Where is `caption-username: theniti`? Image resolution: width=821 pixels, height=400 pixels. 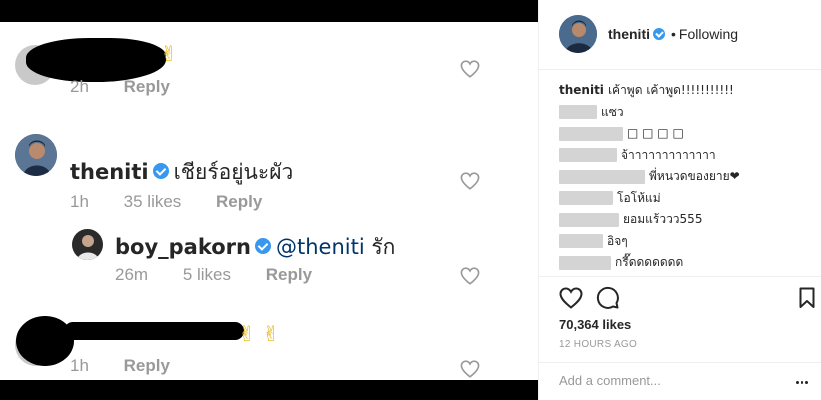
caption-username: theniti is located at coordinates (581, 91).